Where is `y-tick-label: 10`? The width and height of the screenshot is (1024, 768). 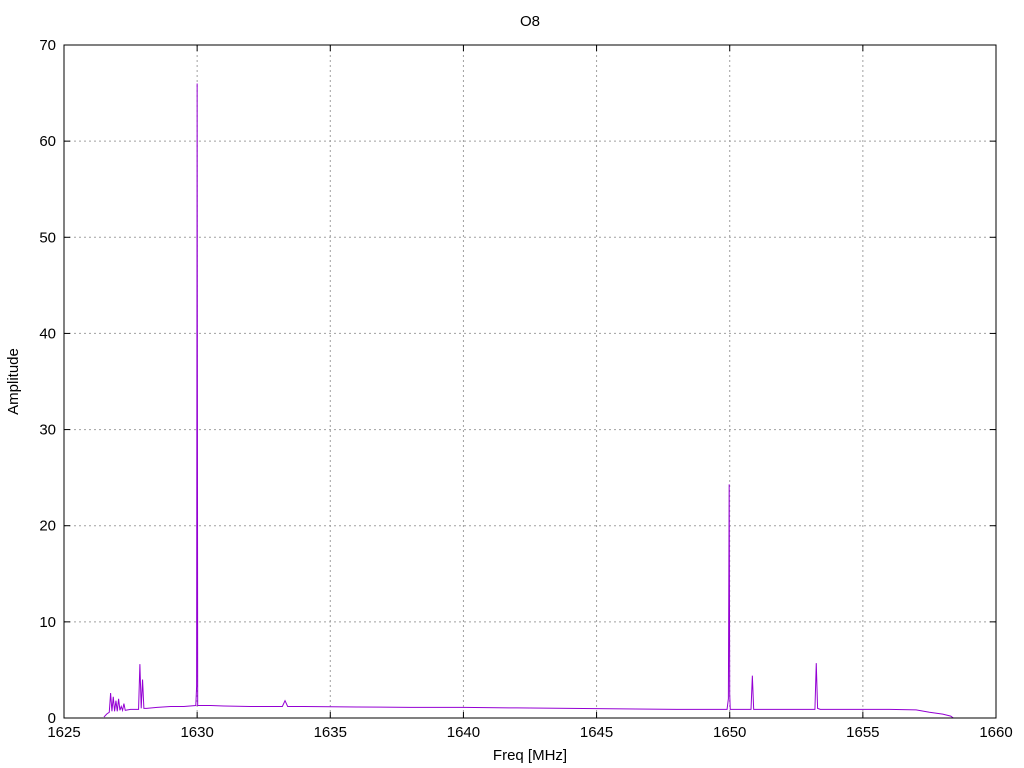 y-tick-label: 10 is located at coordinates (47, 622).